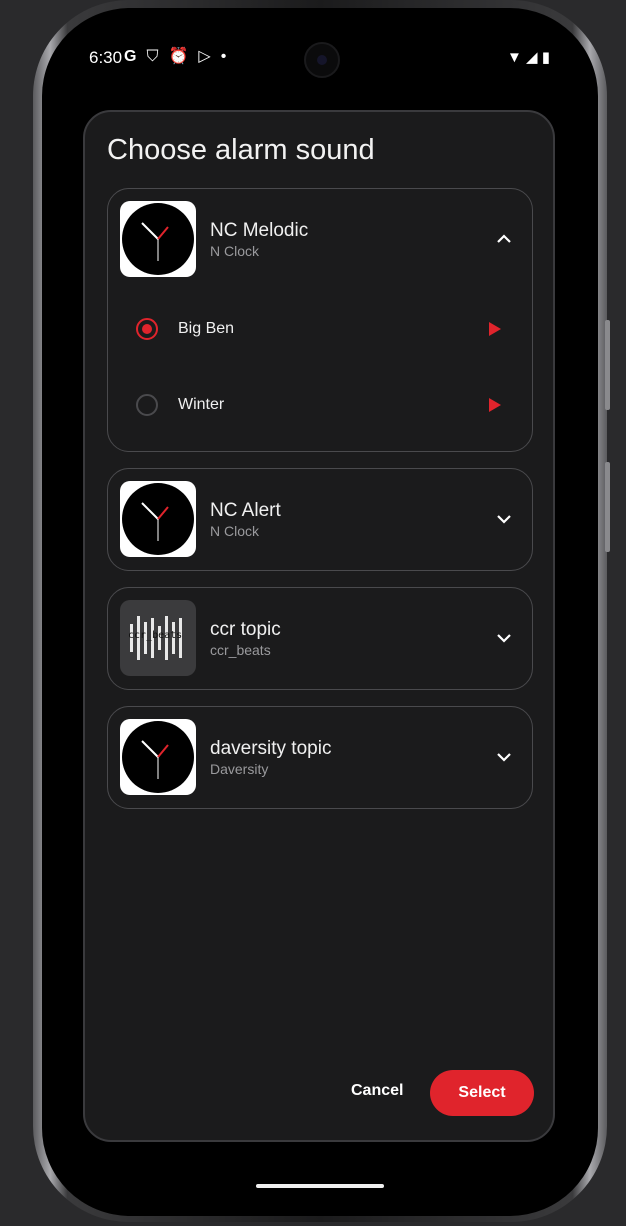 This screenshot has width=626, height=1226. I want to click on sound-group-daversity-topic: daversity topic Daversity, so click(320, 757).